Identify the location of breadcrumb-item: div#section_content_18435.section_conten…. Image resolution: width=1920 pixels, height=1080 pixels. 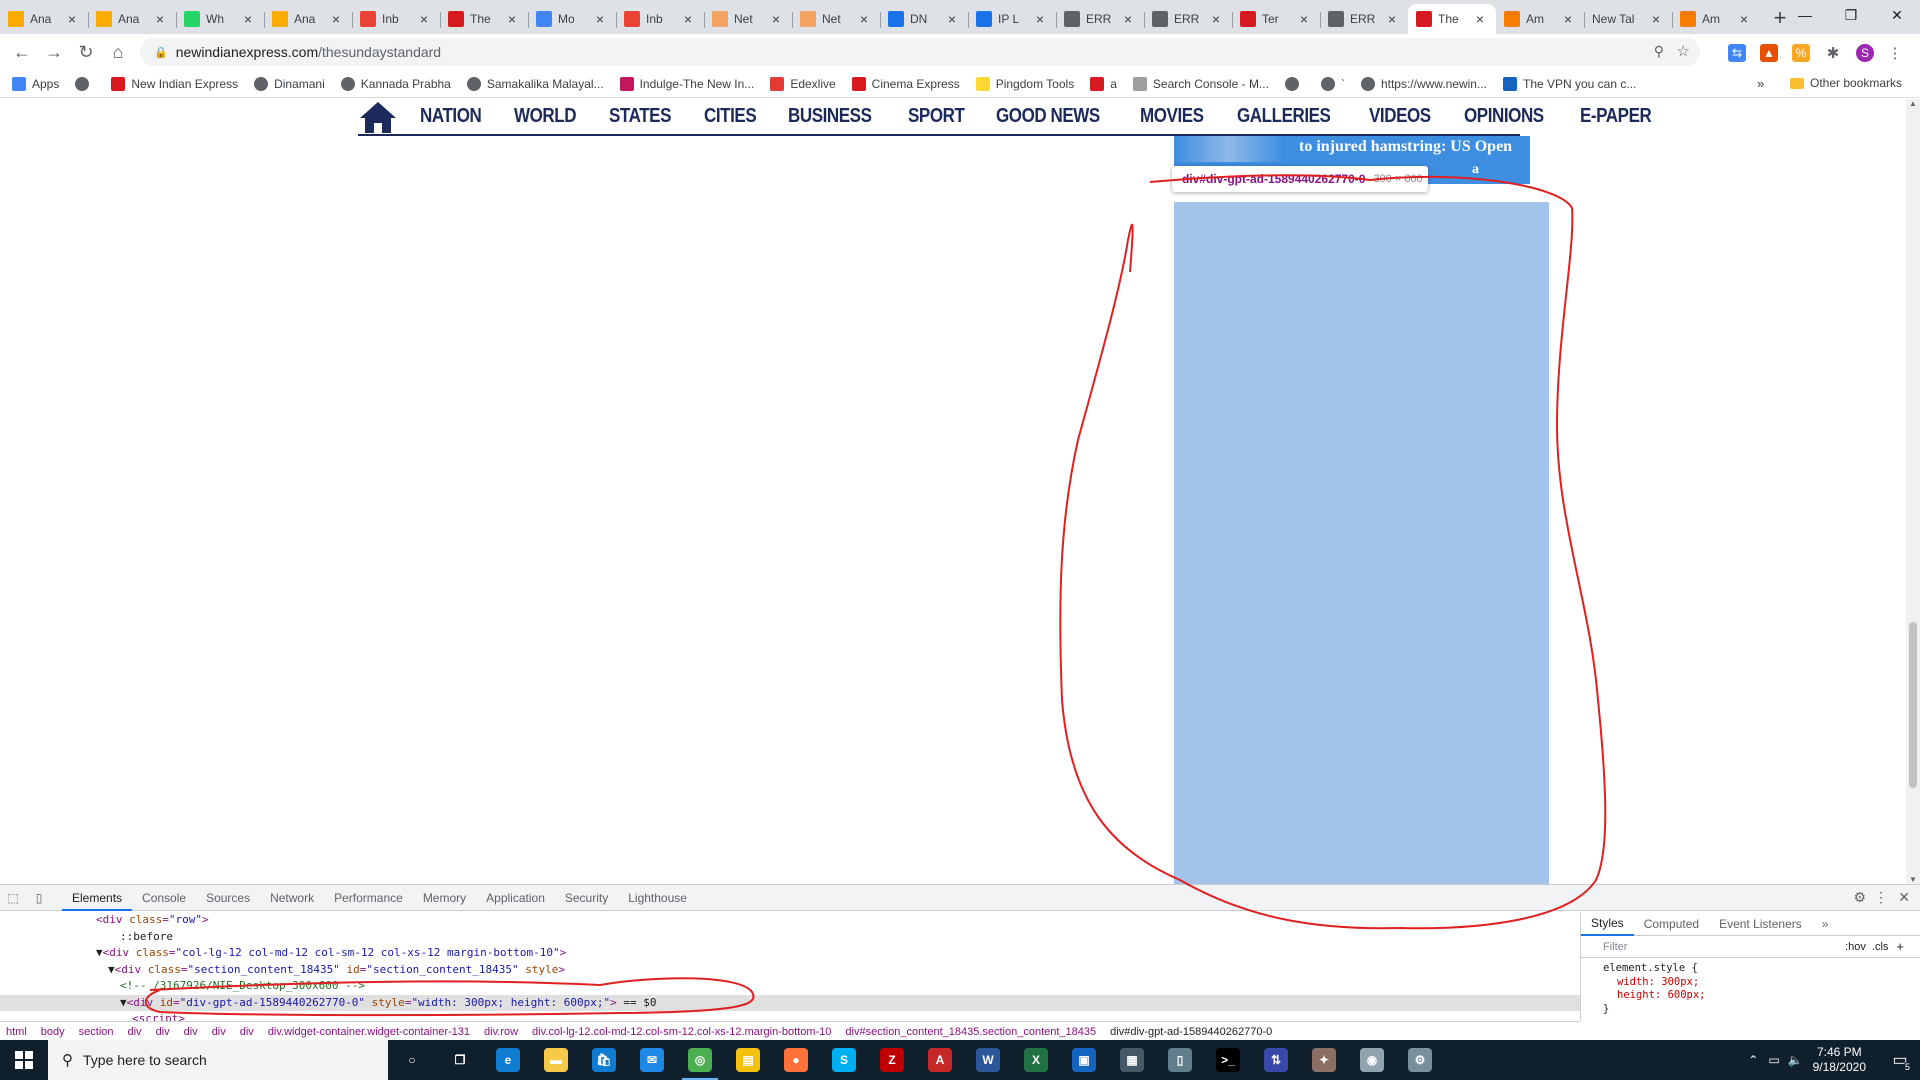
(970, 1032).